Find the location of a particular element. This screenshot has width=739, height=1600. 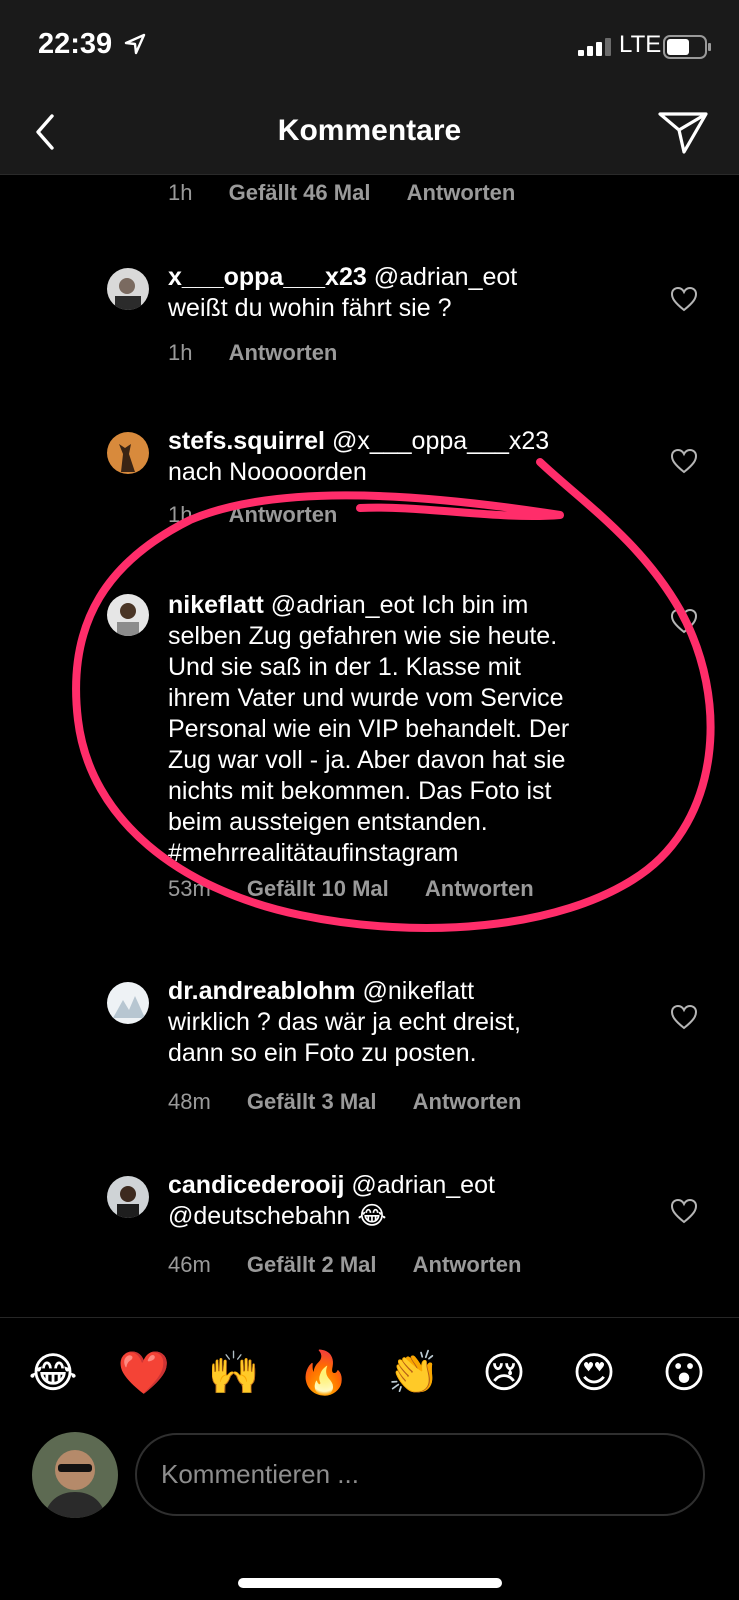

network-label: LTE is located at coordinates (640, 44).